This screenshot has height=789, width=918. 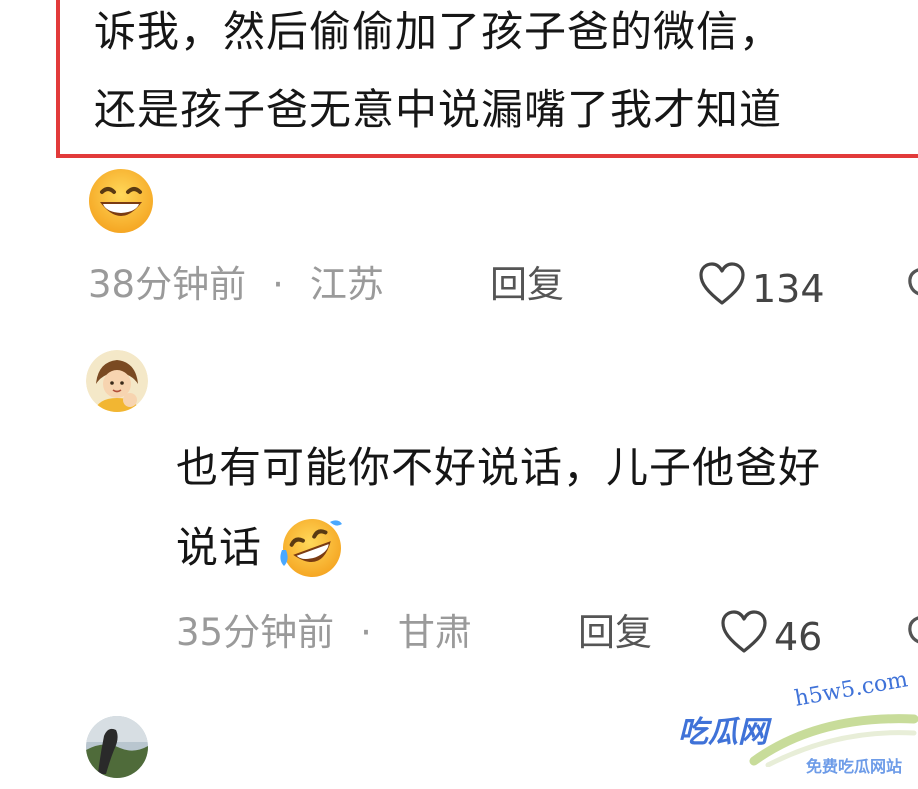 I want to click on comment-2-text-line-1: 也有可能你不好说话，儿子他爸好, so click(x=499, y=467).